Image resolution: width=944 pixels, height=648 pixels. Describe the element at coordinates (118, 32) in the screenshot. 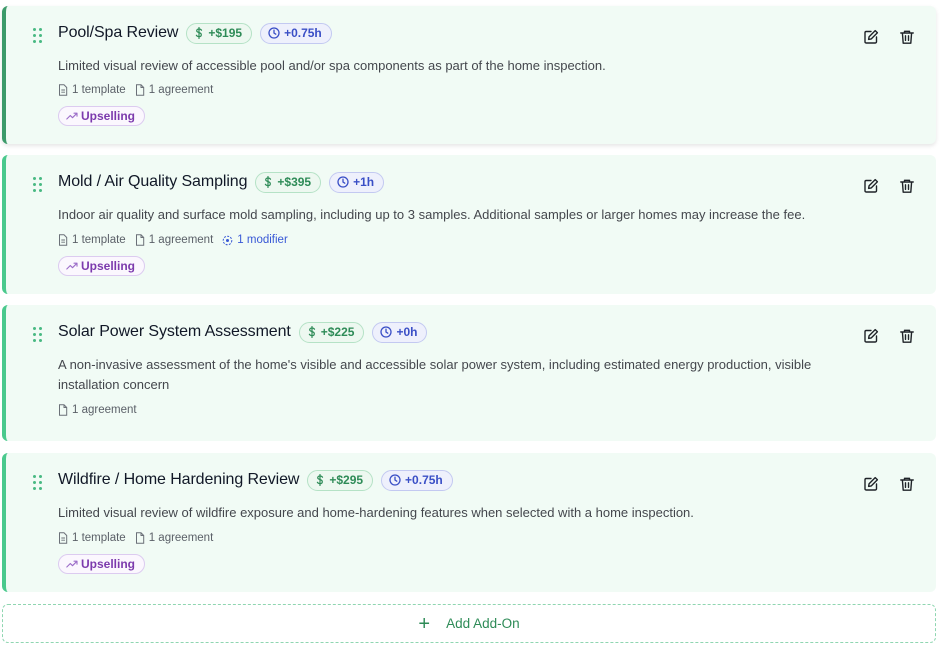

I see `addon-title: Pool/Spa Review` at that location.